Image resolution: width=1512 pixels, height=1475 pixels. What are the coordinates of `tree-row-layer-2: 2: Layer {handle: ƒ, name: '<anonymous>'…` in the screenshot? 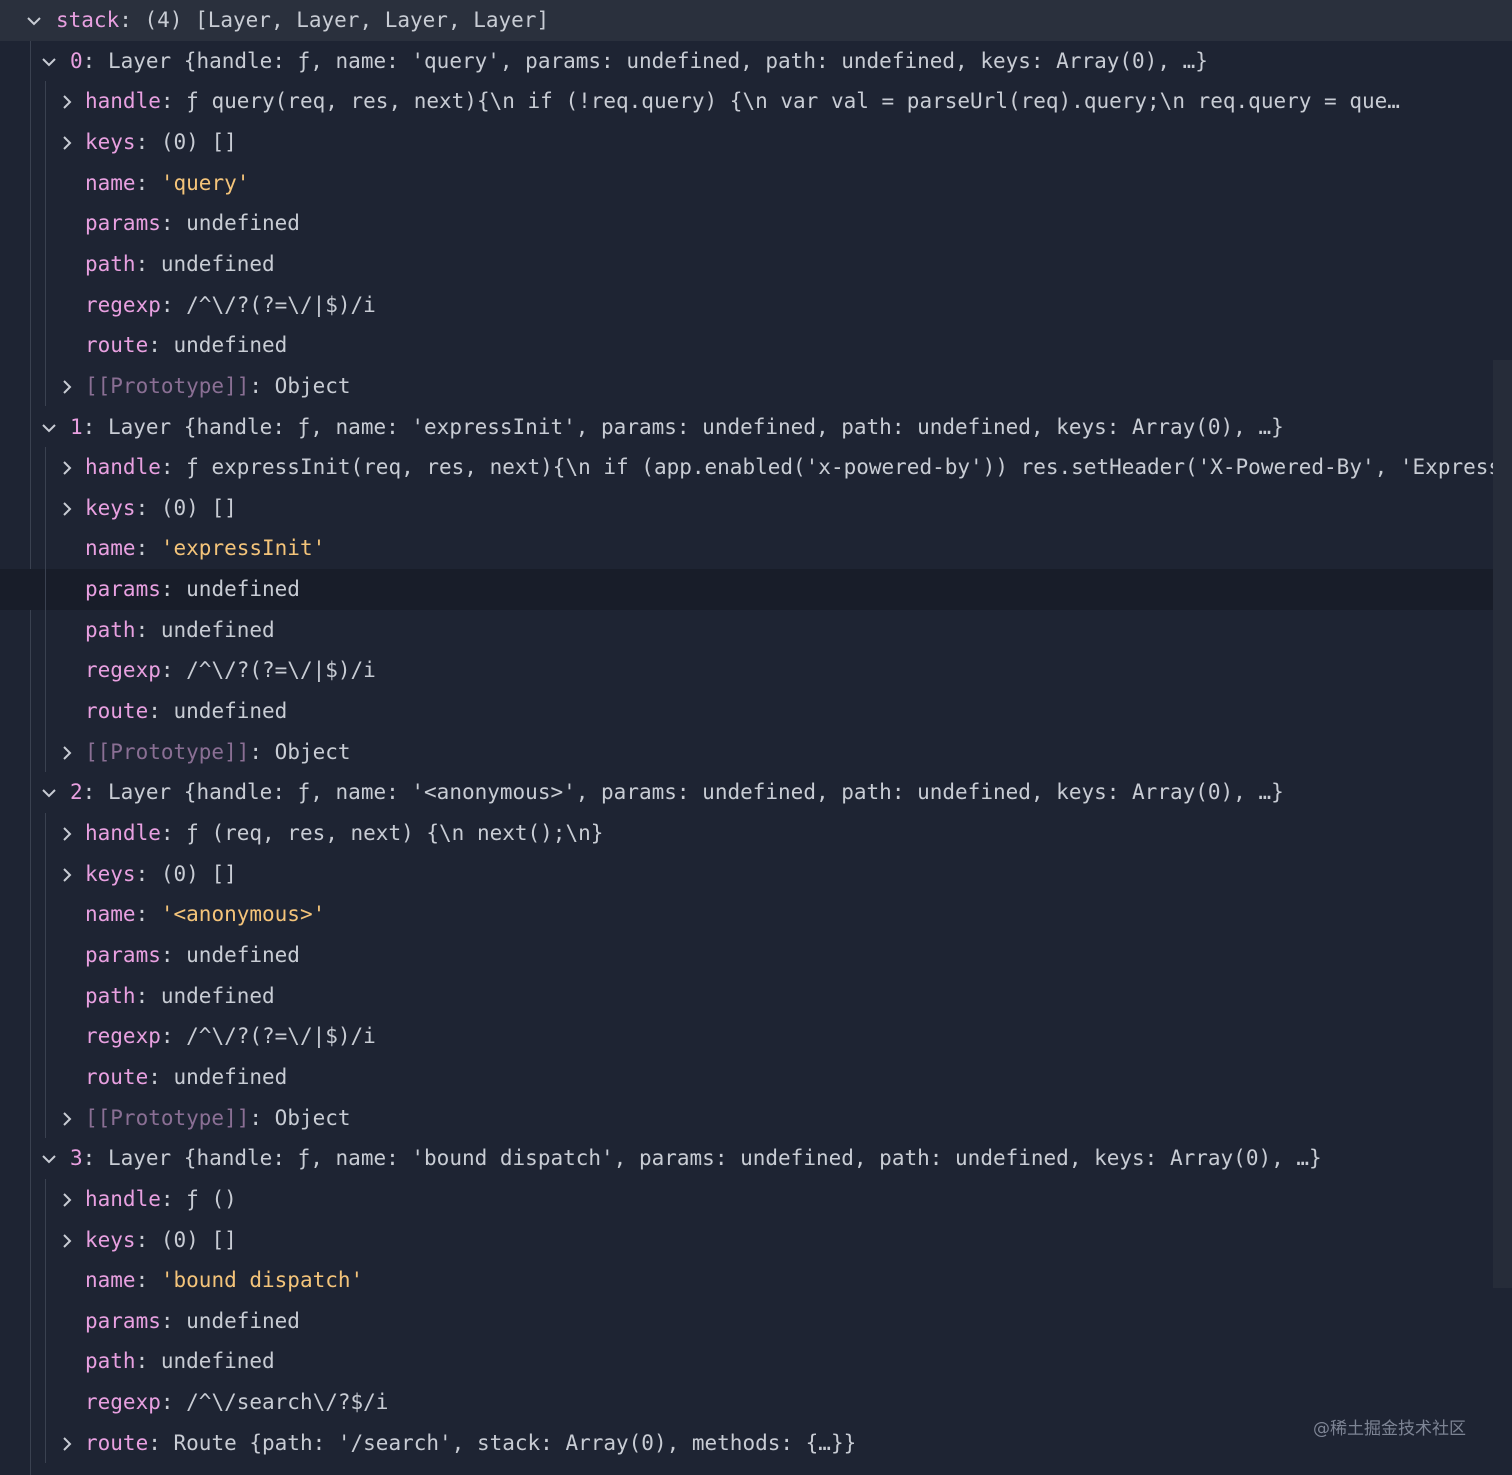 It's located at (756, 792).